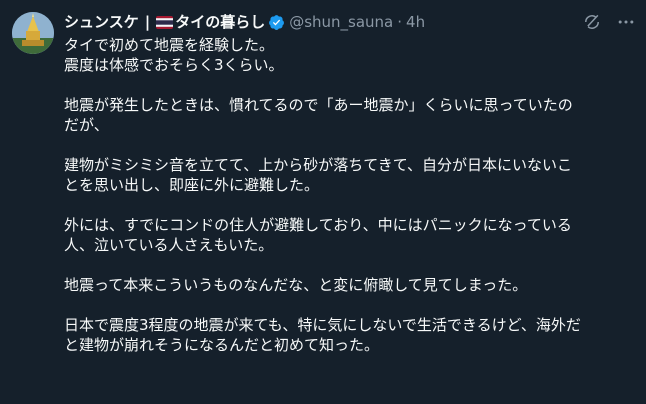 The width and height of the screenshot is (646, 404). I want to click on tweet-paragraph: タイで初めて地震を経験した。 震度は体感でおそらく3くらい。, so click(174, 55).